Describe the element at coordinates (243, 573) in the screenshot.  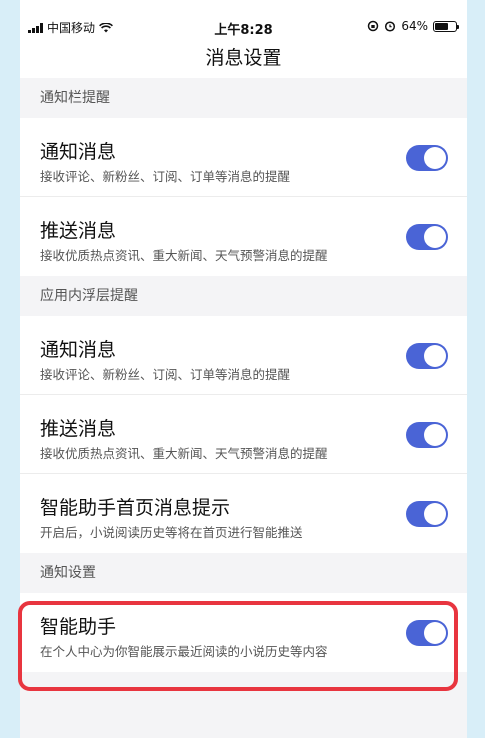
I see `section-header: 通知设置` at that location.